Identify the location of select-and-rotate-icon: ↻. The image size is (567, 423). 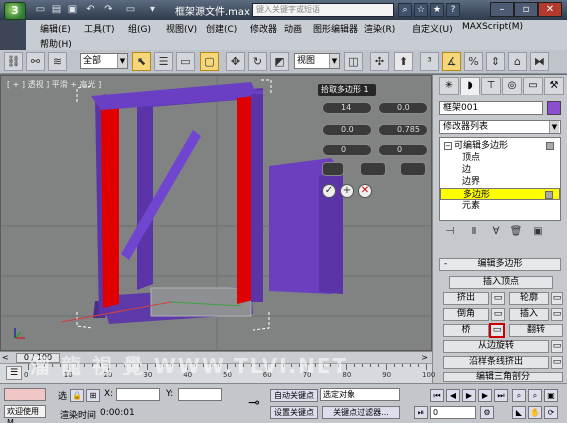
(257, 61).